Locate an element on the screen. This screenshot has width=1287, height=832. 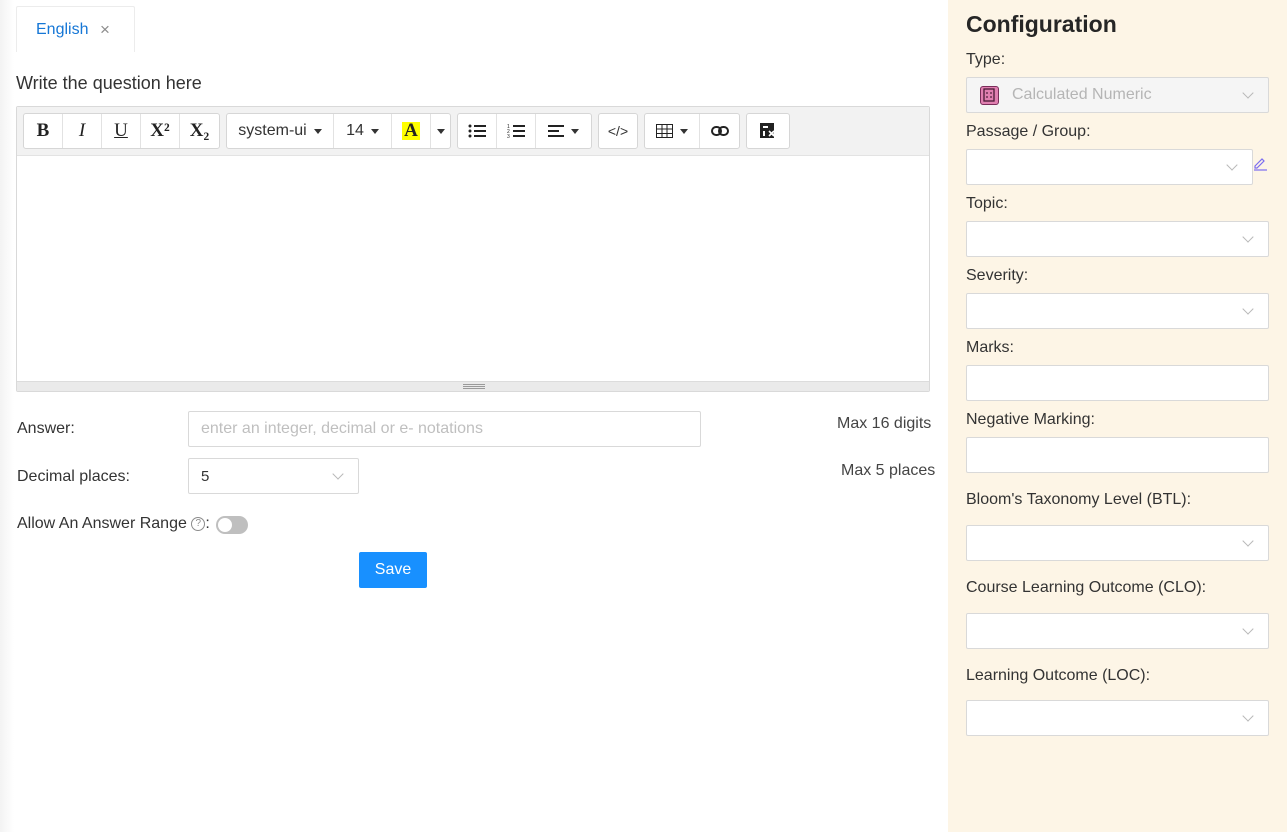
insert-group is located at coordinates (692, 131).